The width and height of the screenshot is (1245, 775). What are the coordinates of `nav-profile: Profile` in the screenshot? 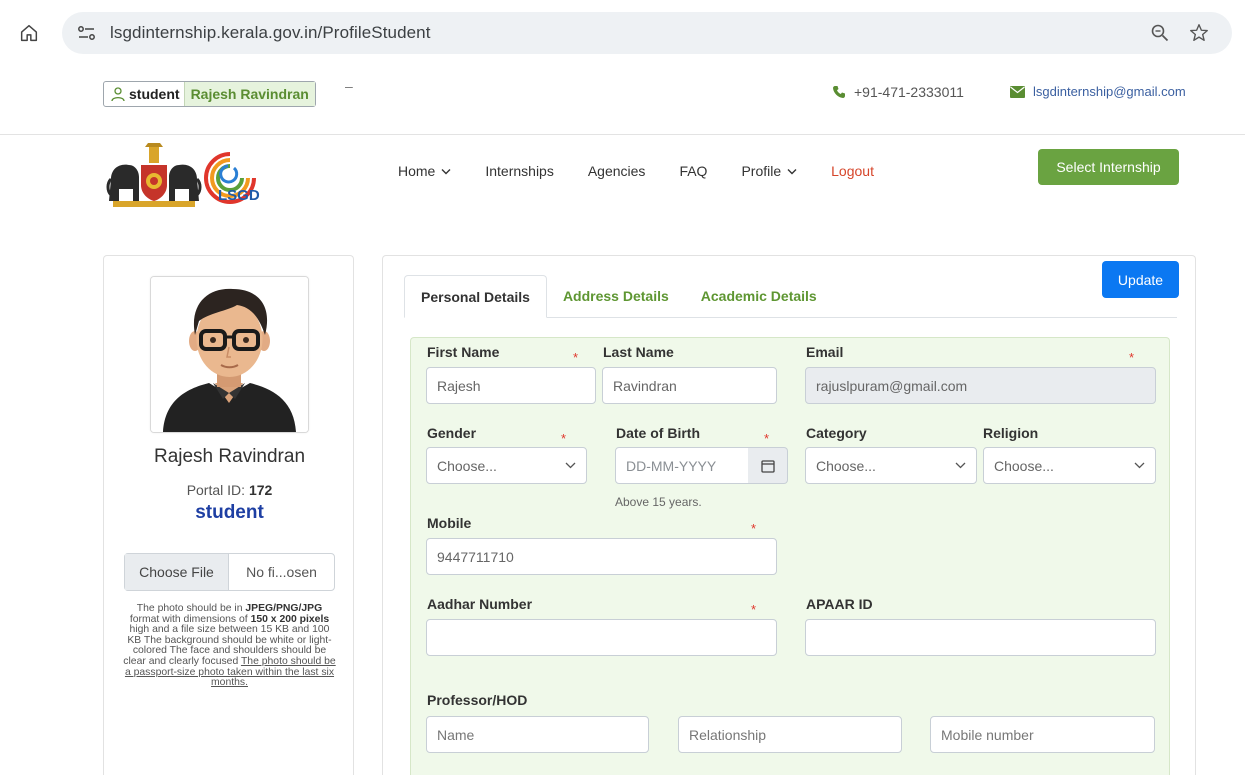 It's located at (769, 171).